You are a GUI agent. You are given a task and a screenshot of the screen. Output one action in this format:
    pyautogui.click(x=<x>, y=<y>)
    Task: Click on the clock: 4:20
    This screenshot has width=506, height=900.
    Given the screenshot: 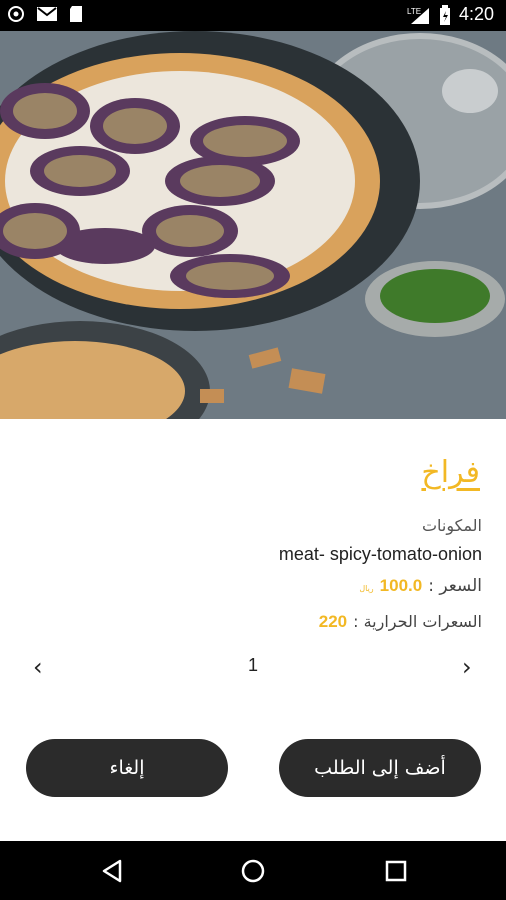 What is the action you would take?
    pyautogui.click(x=476, y=14)
    